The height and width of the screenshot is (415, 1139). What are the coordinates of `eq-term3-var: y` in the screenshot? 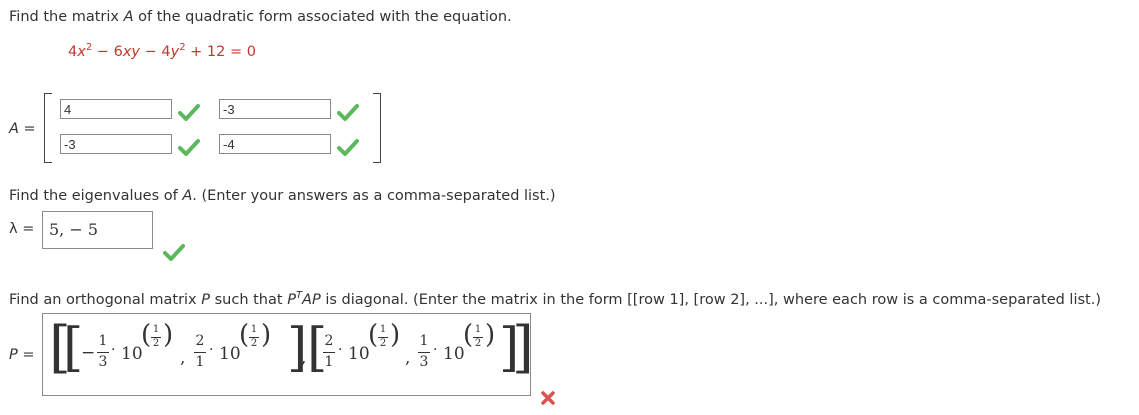 It's located at (175, 51).